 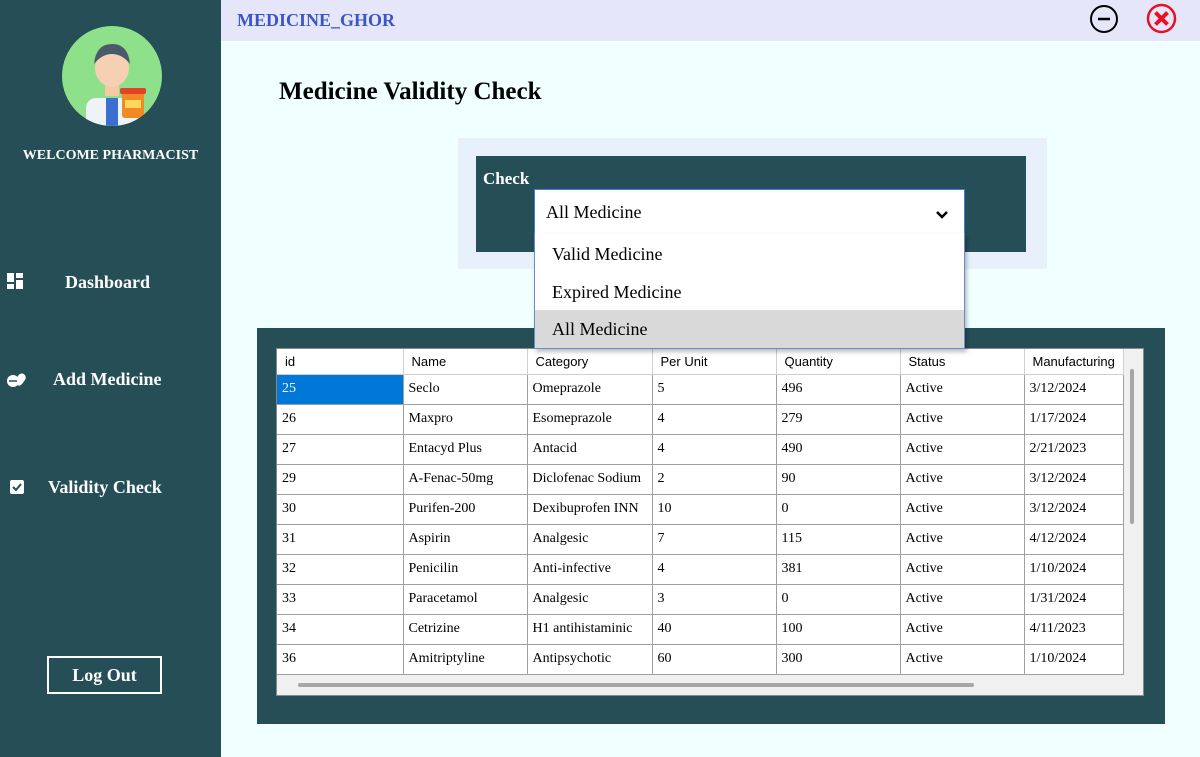 I want to click on table-cell: Paracetamol, so click(x=465, y=599).